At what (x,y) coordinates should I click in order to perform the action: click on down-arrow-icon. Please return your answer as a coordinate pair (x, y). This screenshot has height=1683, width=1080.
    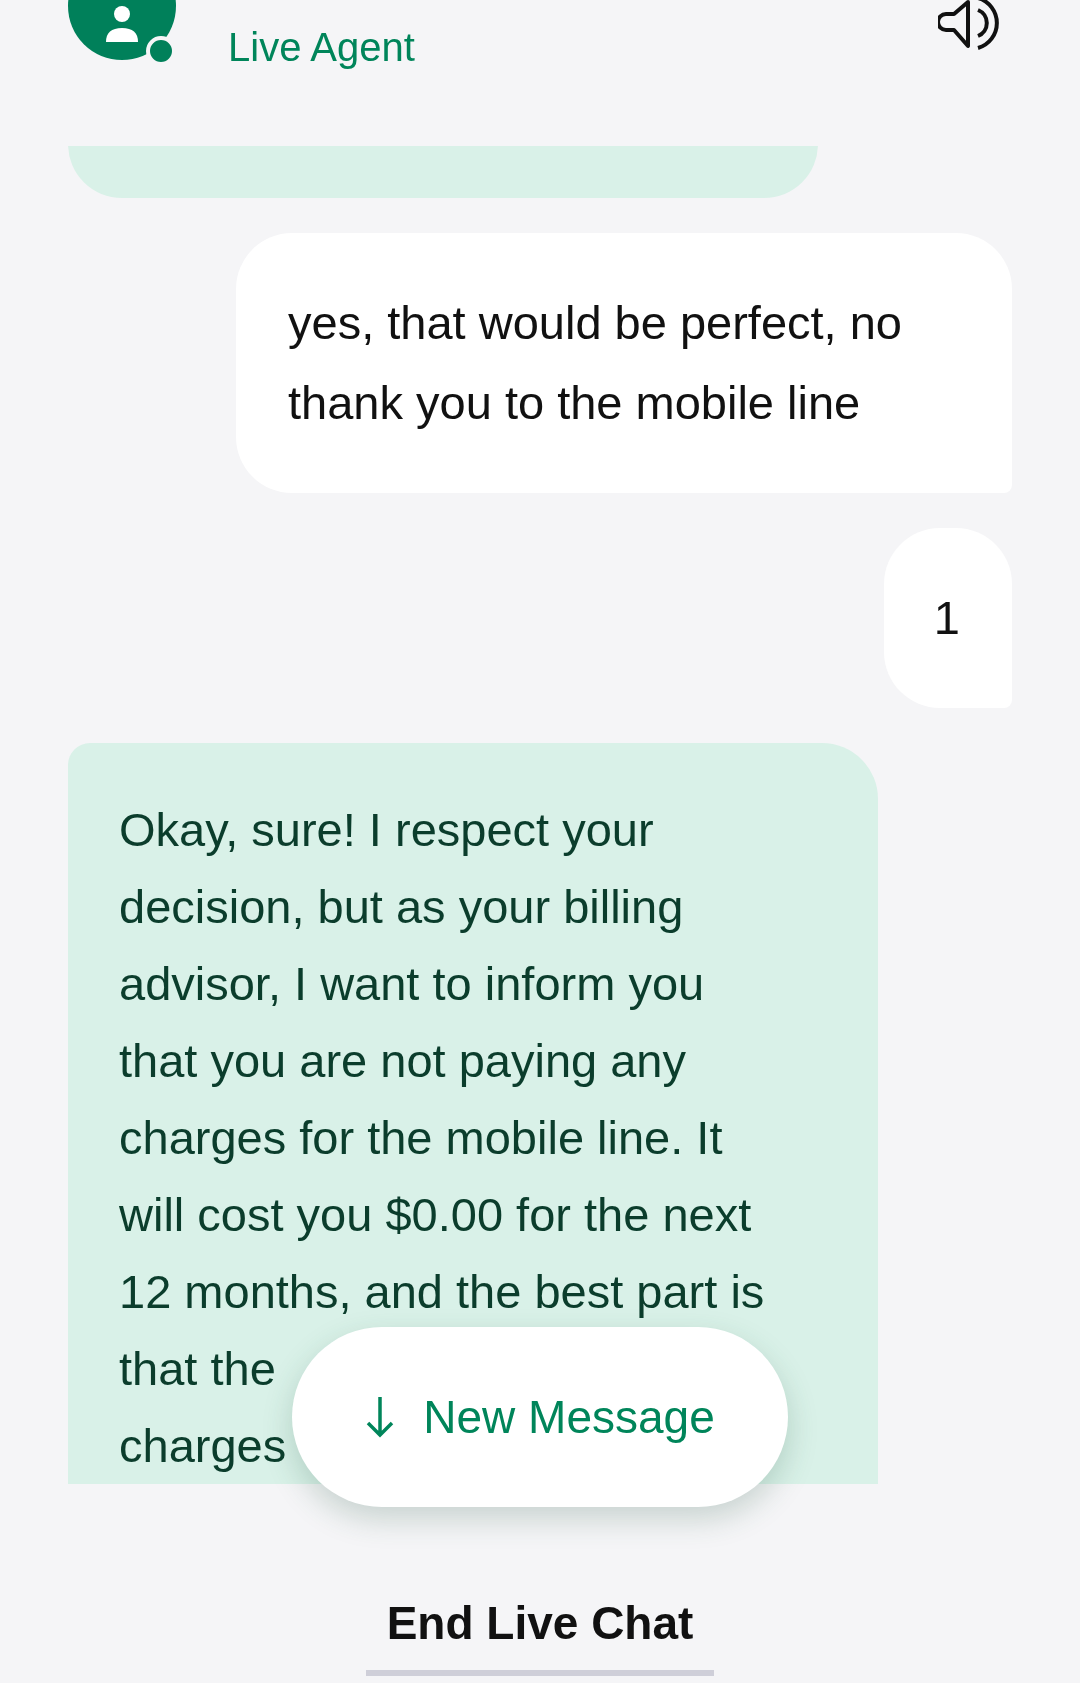
    Looking at the image, I should click on (380, 1417).